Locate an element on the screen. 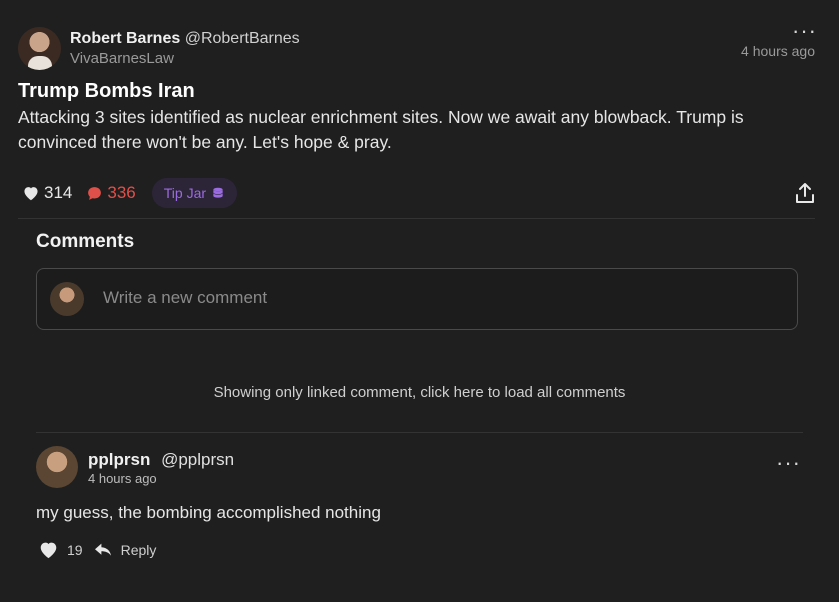 The image size is (839, 602). comment-author-name: pplprsn is located at coordinates (119, 459).